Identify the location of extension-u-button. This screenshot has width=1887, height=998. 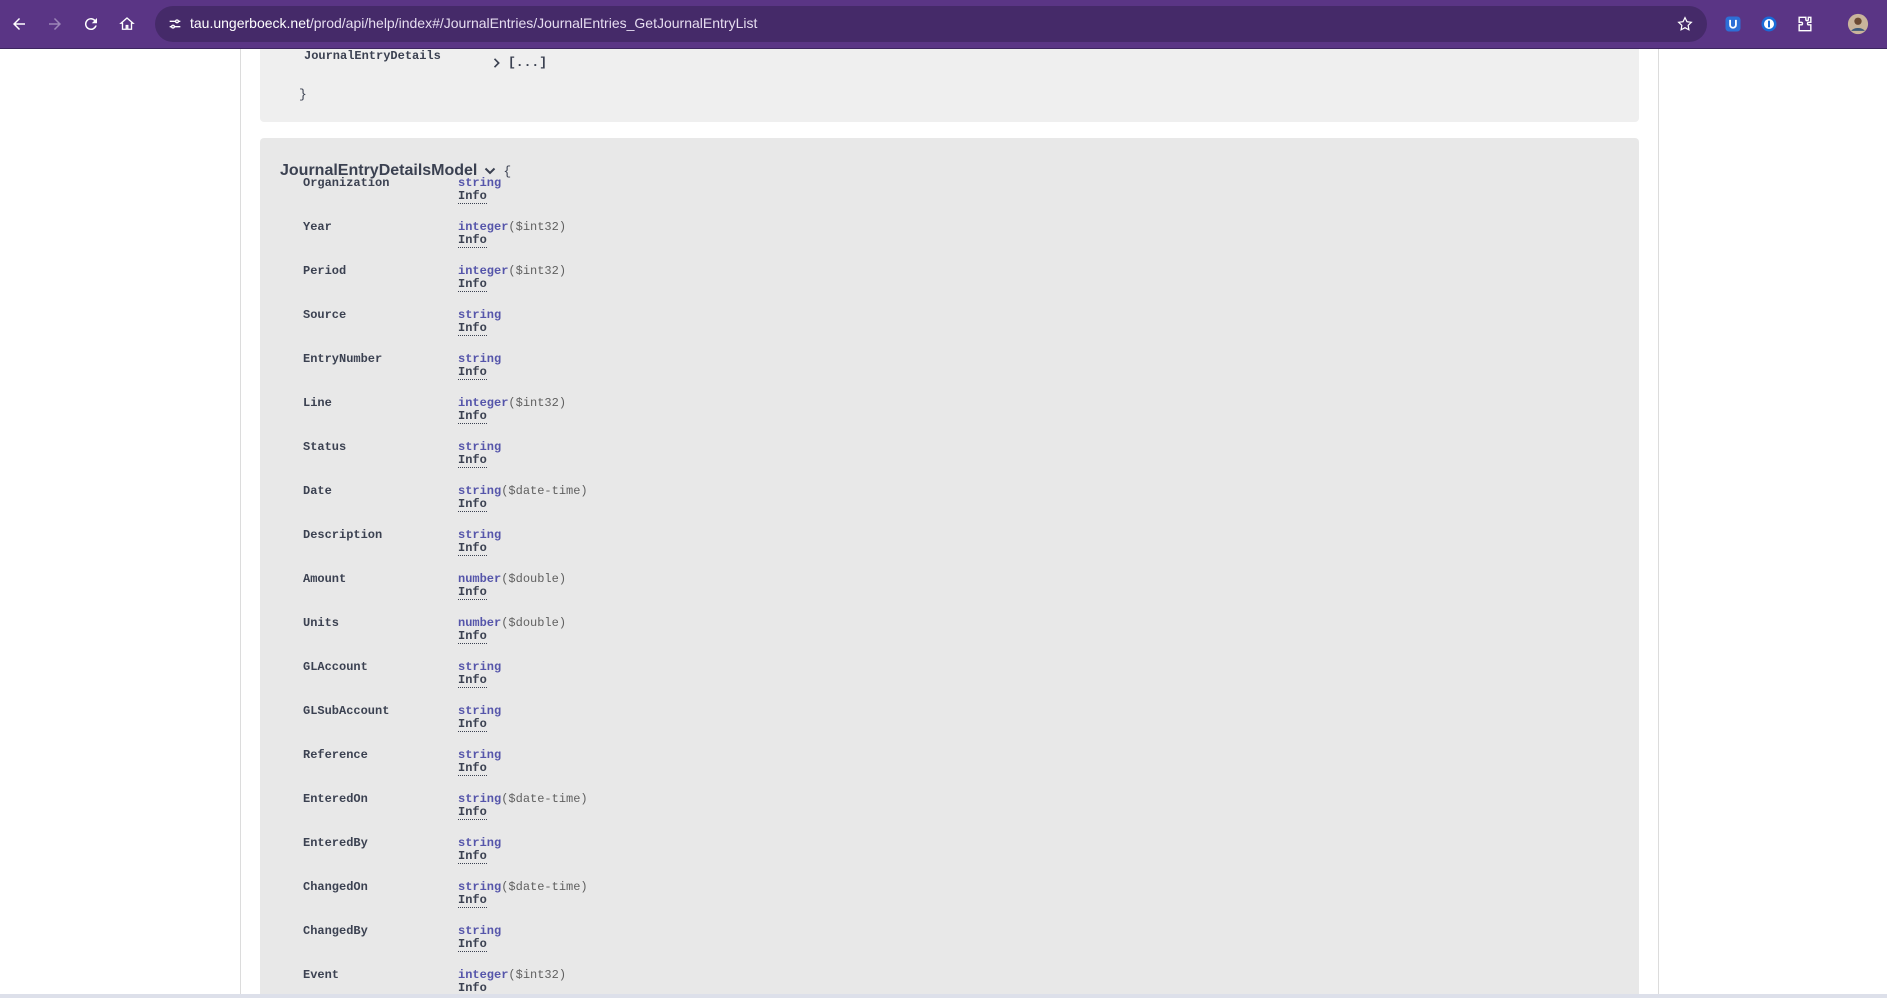
(1733, 24).